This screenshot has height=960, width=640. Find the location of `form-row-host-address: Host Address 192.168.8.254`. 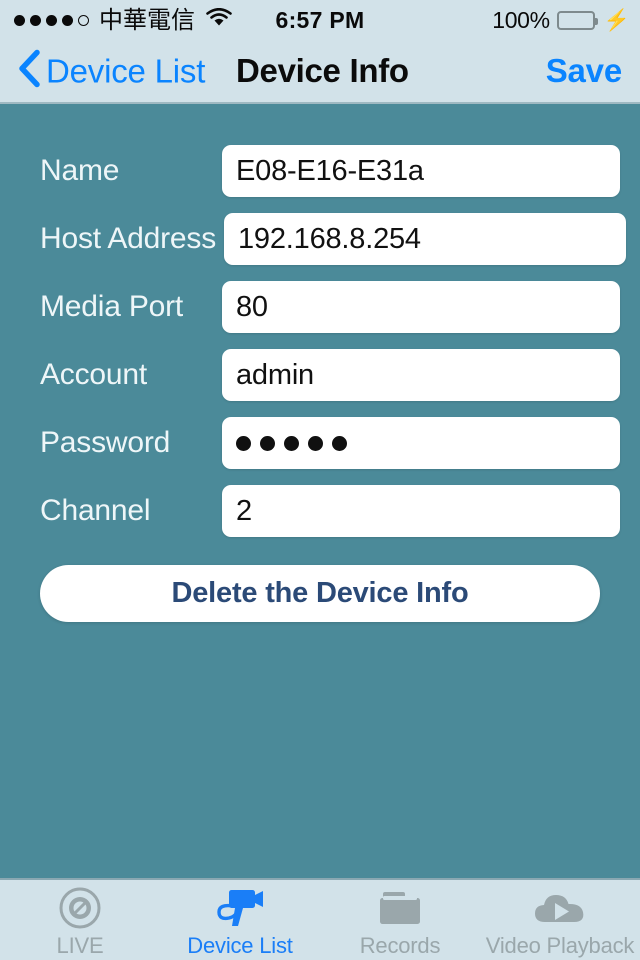

form-row-host-address: Host Address 192.168.8.254 is located at coordinates (320, 239).